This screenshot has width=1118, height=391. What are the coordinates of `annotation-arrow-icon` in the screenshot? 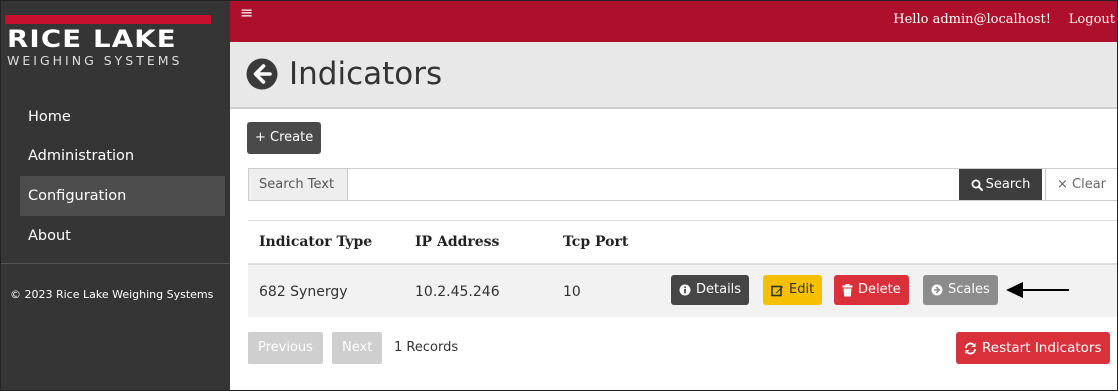 It's located at (1038, 290).